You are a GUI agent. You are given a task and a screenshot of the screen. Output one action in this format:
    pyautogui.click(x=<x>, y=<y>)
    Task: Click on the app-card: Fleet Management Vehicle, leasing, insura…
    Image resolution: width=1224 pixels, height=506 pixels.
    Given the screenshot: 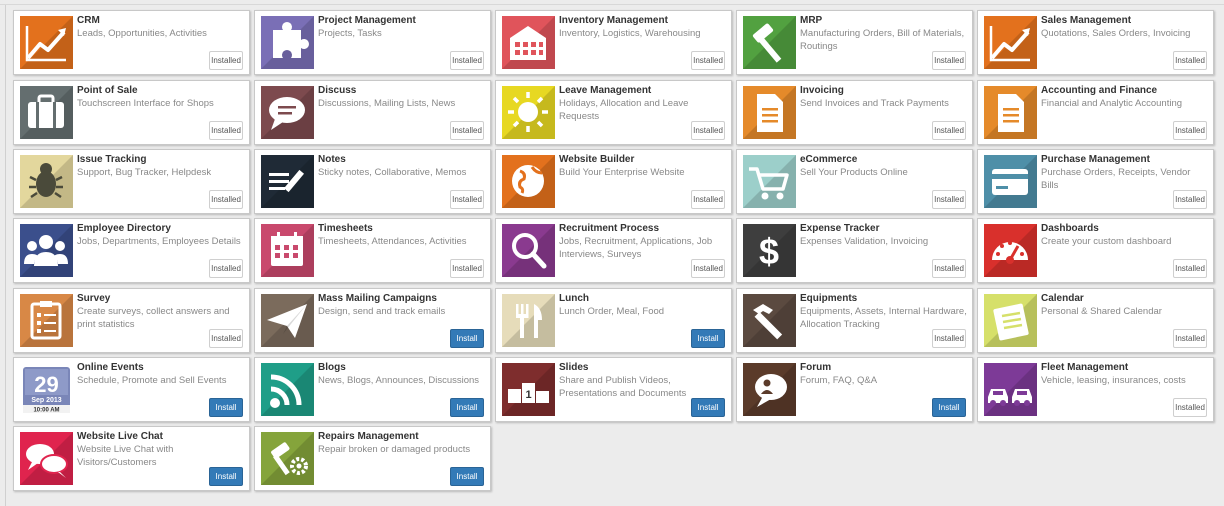 What is the action you would take?
    pyautogui.click(x=1095, y=389)
    